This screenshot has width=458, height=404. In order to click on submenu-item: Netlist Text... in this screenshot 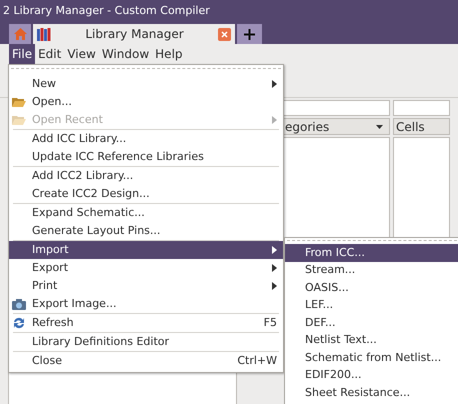, I will do `click(371, 340)`.